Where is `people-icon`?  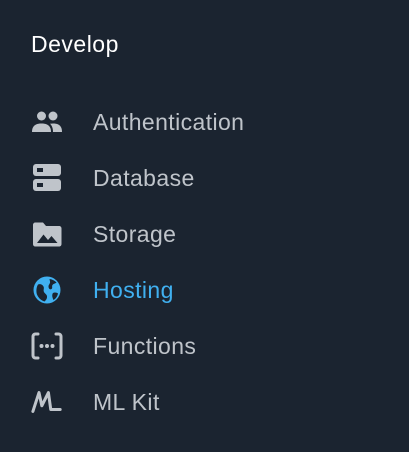
people-icon is located at coordinates (47, 122).